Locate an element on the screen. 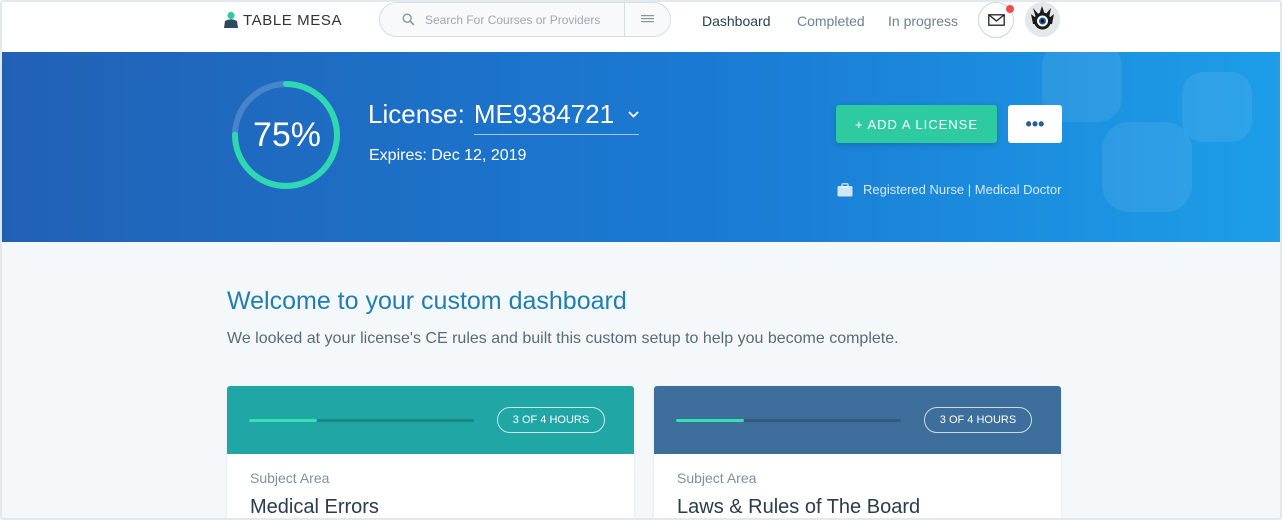  search-box is located at coordinates (525, 19).